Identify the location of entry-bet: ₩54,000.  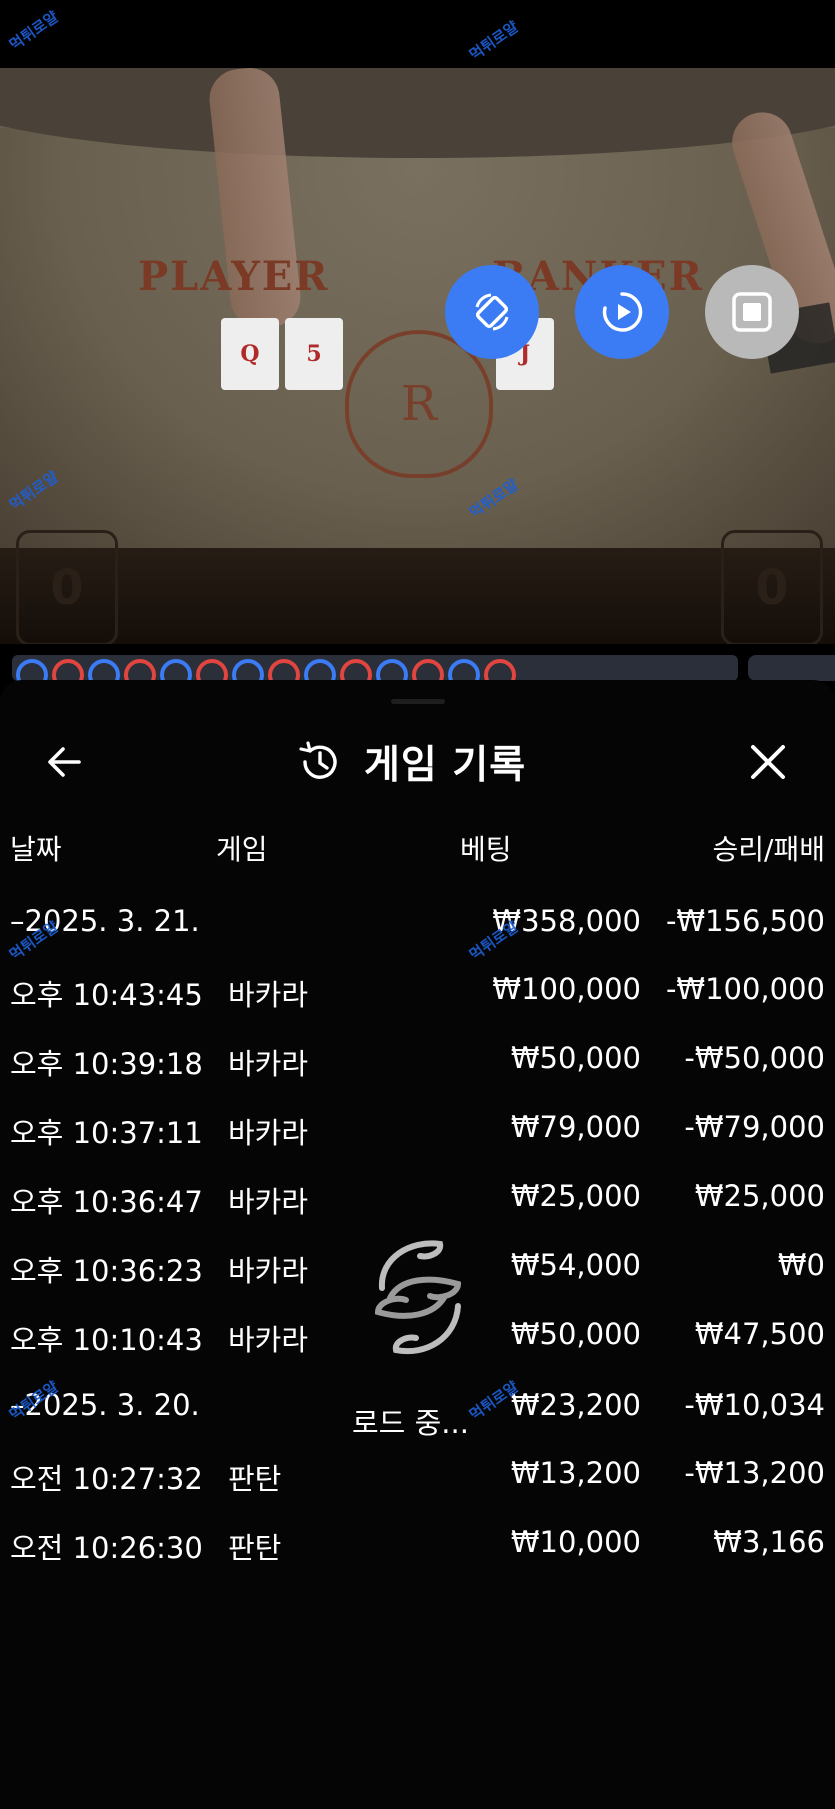
(575, 1265).